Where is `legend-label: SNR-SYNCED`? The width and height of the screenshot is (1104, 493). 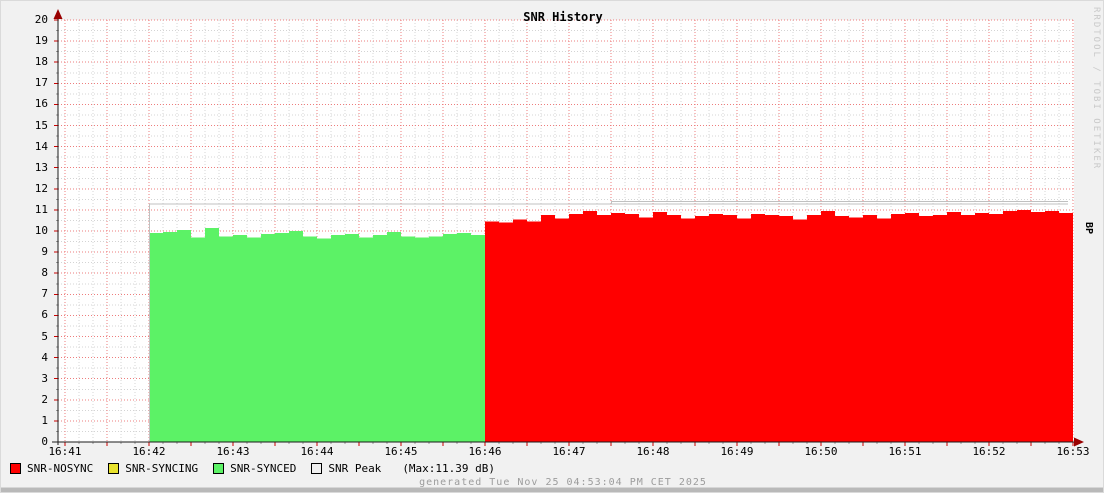
legend-label: SNR-SYNCED is located at coordinates (263, 468).